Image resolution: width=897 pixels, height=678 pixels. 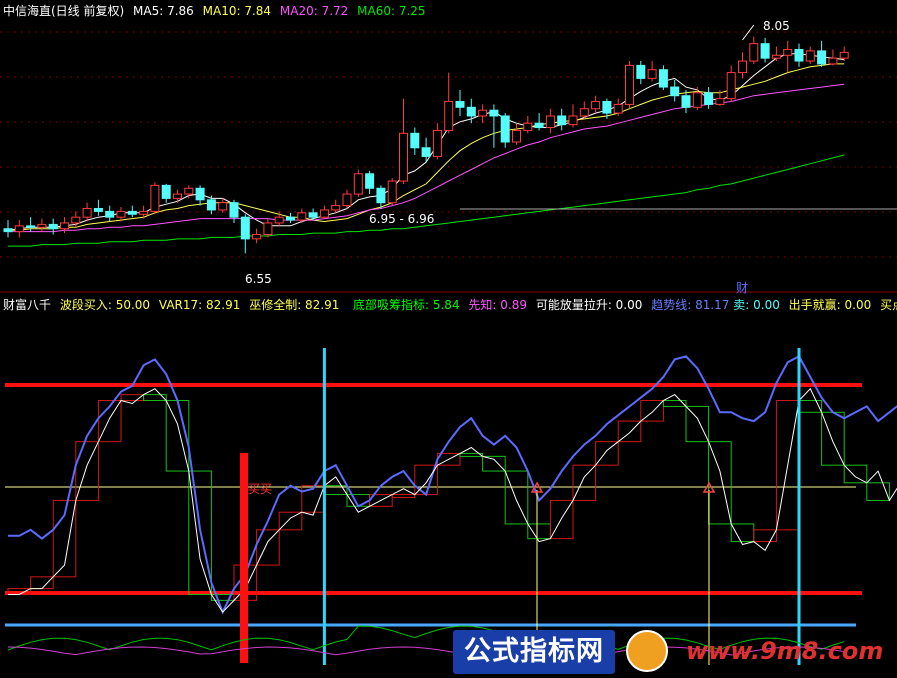 I want to click on high-label: 8.05, so click(x=776, y=26).